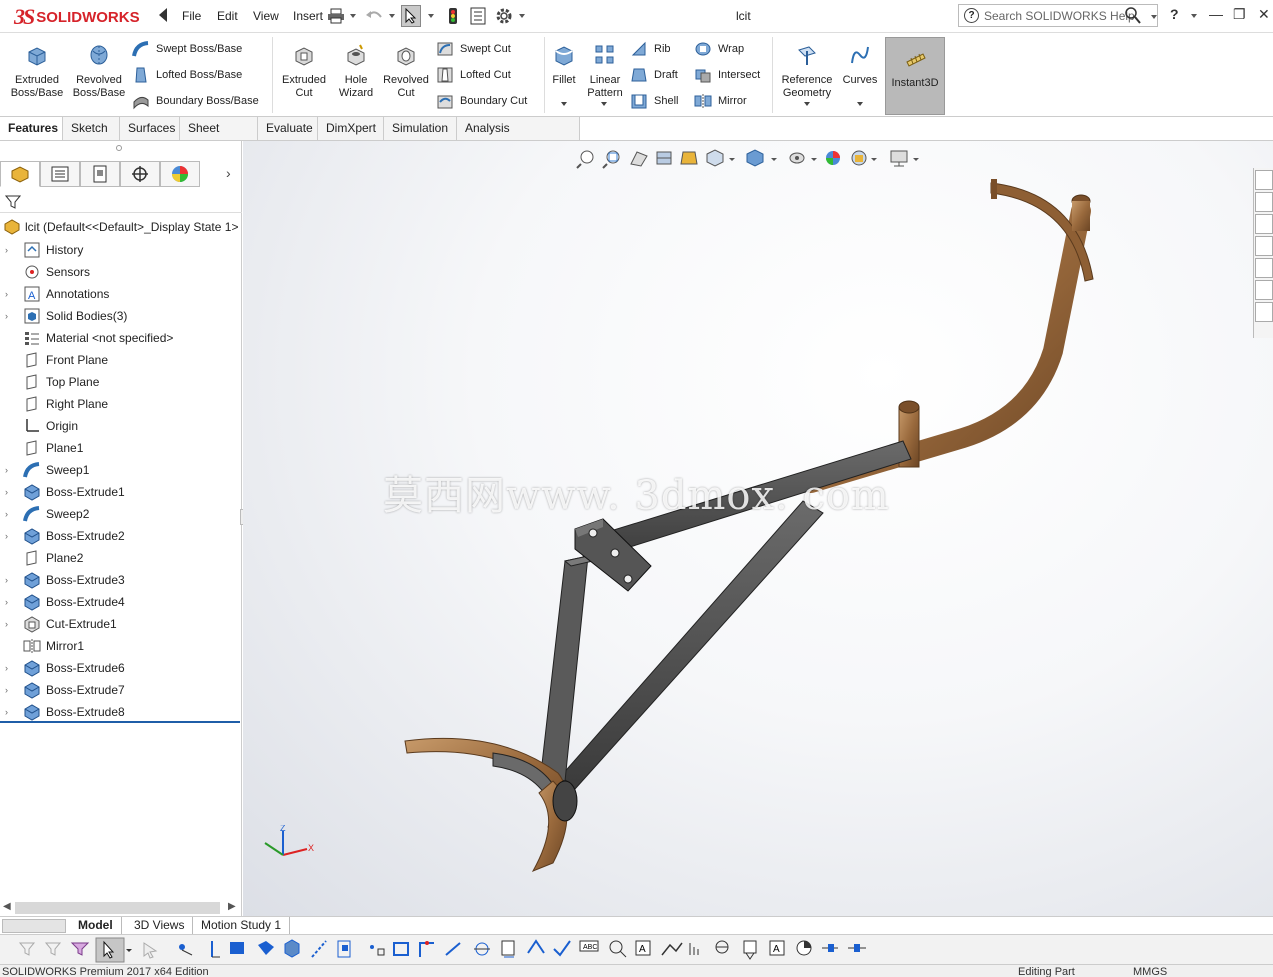 This screenshot has width=1273, height=977. Describe the element at coordinates (266, 948) in the screenshot. I see `filter-surface-bodies-icon` at that location.